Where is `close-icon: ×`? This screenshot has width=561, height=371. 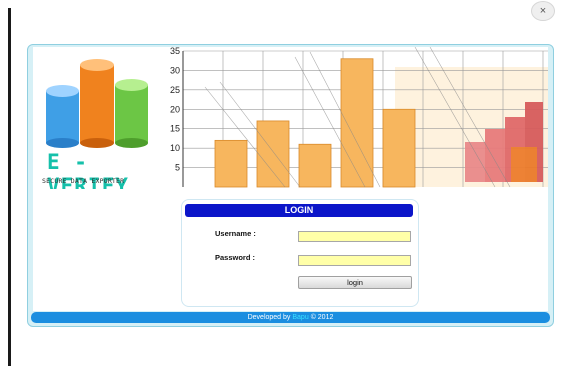
close-icon: × is located at coordinates (543, 11).